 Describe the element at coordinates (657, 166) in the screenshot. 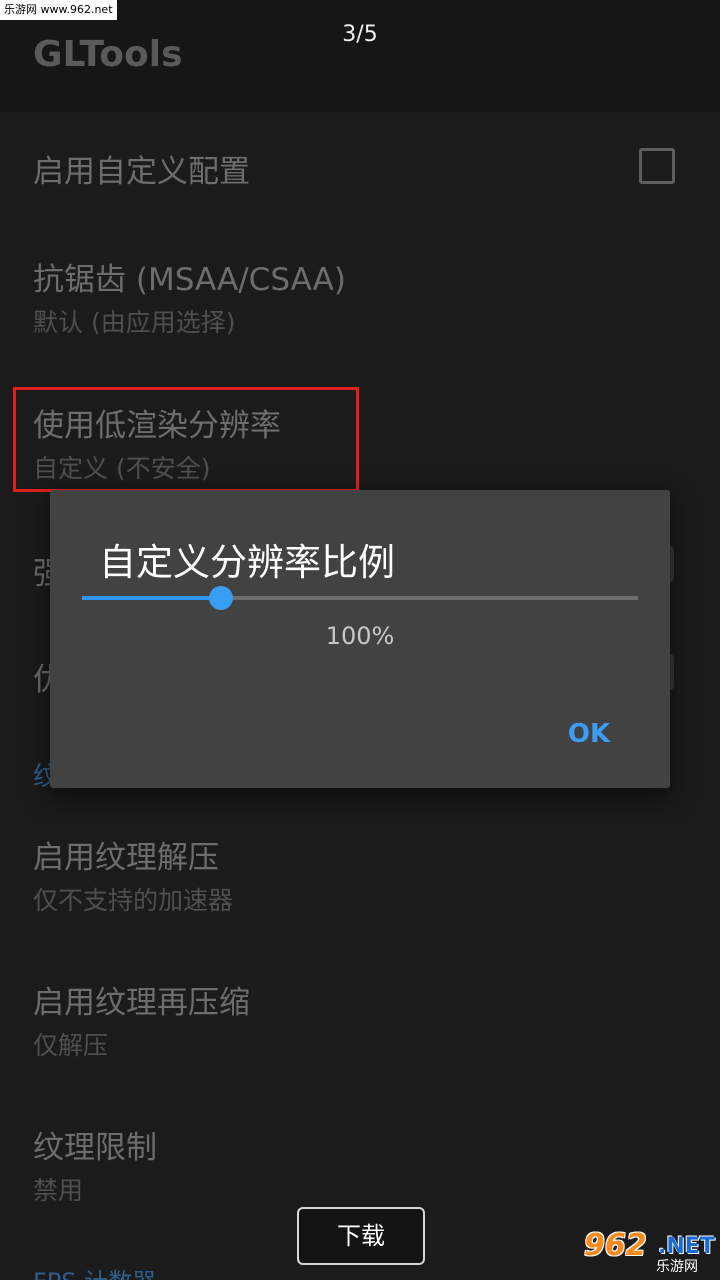

I see `custom-config-checkbox` at that location.